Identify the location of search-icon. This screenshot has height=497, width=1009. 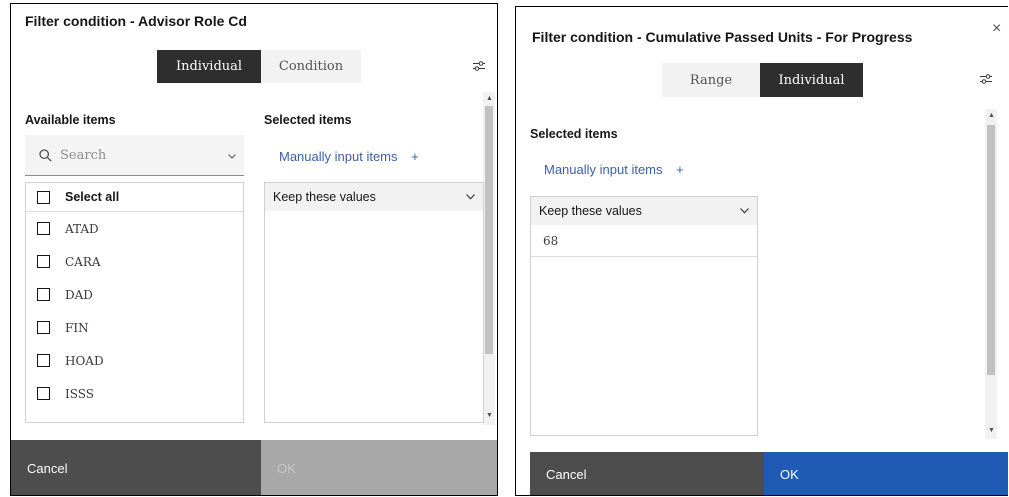
(45, 155).